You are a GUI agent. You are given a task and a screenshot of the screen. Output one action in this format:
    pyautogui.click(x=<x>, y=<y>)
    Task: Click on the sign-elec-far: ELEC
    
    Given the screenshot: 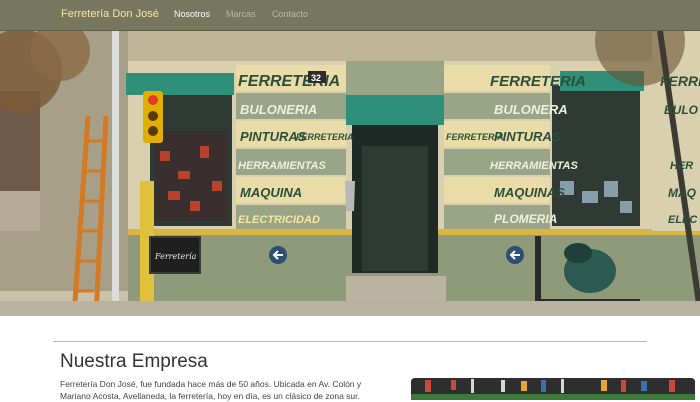 What is the action you would take?
    pyautogui.click(x=683, y=220)
    